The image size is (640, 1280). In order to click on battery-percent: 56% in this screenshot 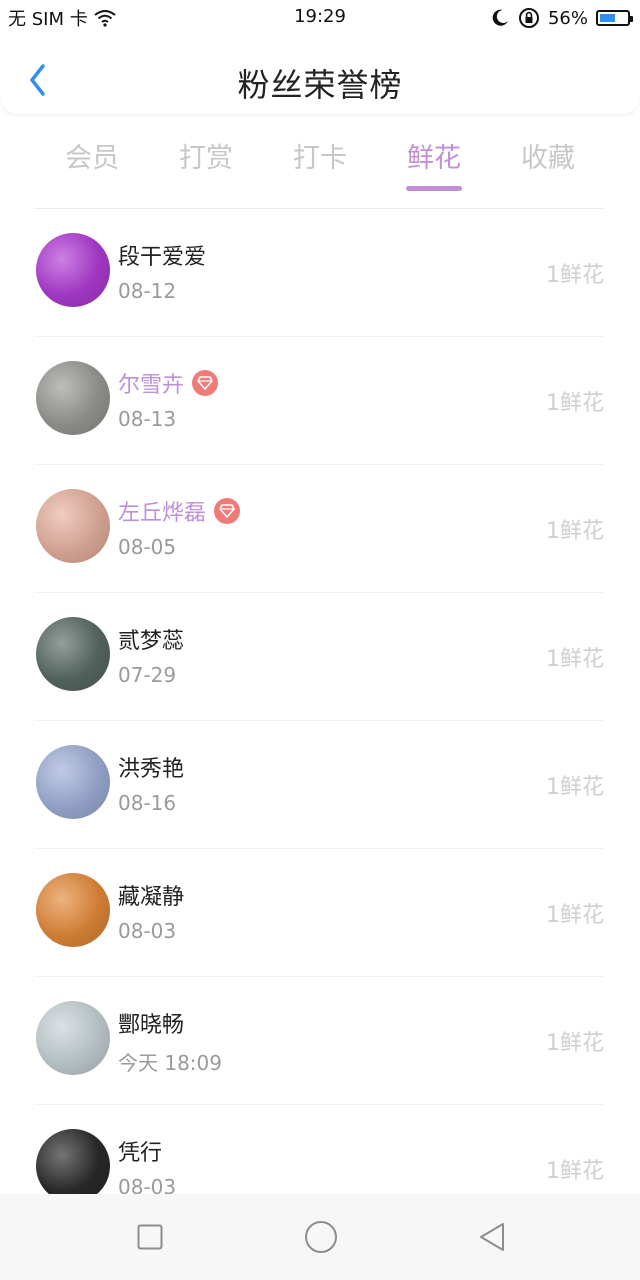, I will do `click(567, 18)`.